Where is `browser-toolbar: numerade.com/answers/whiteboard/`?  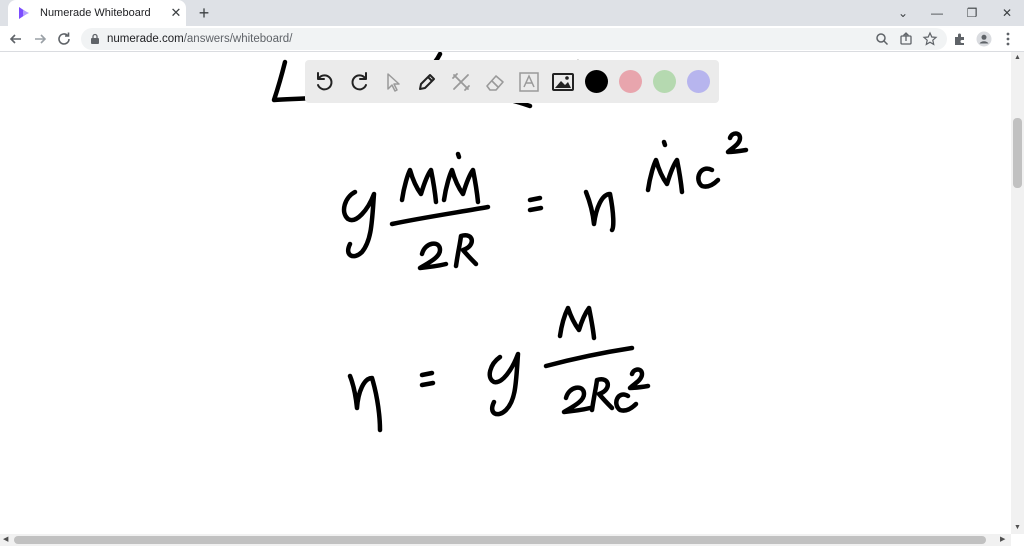
browser-toolbar: numerade.com/answers/whiteboard/ is located at coordinates (512, 39).